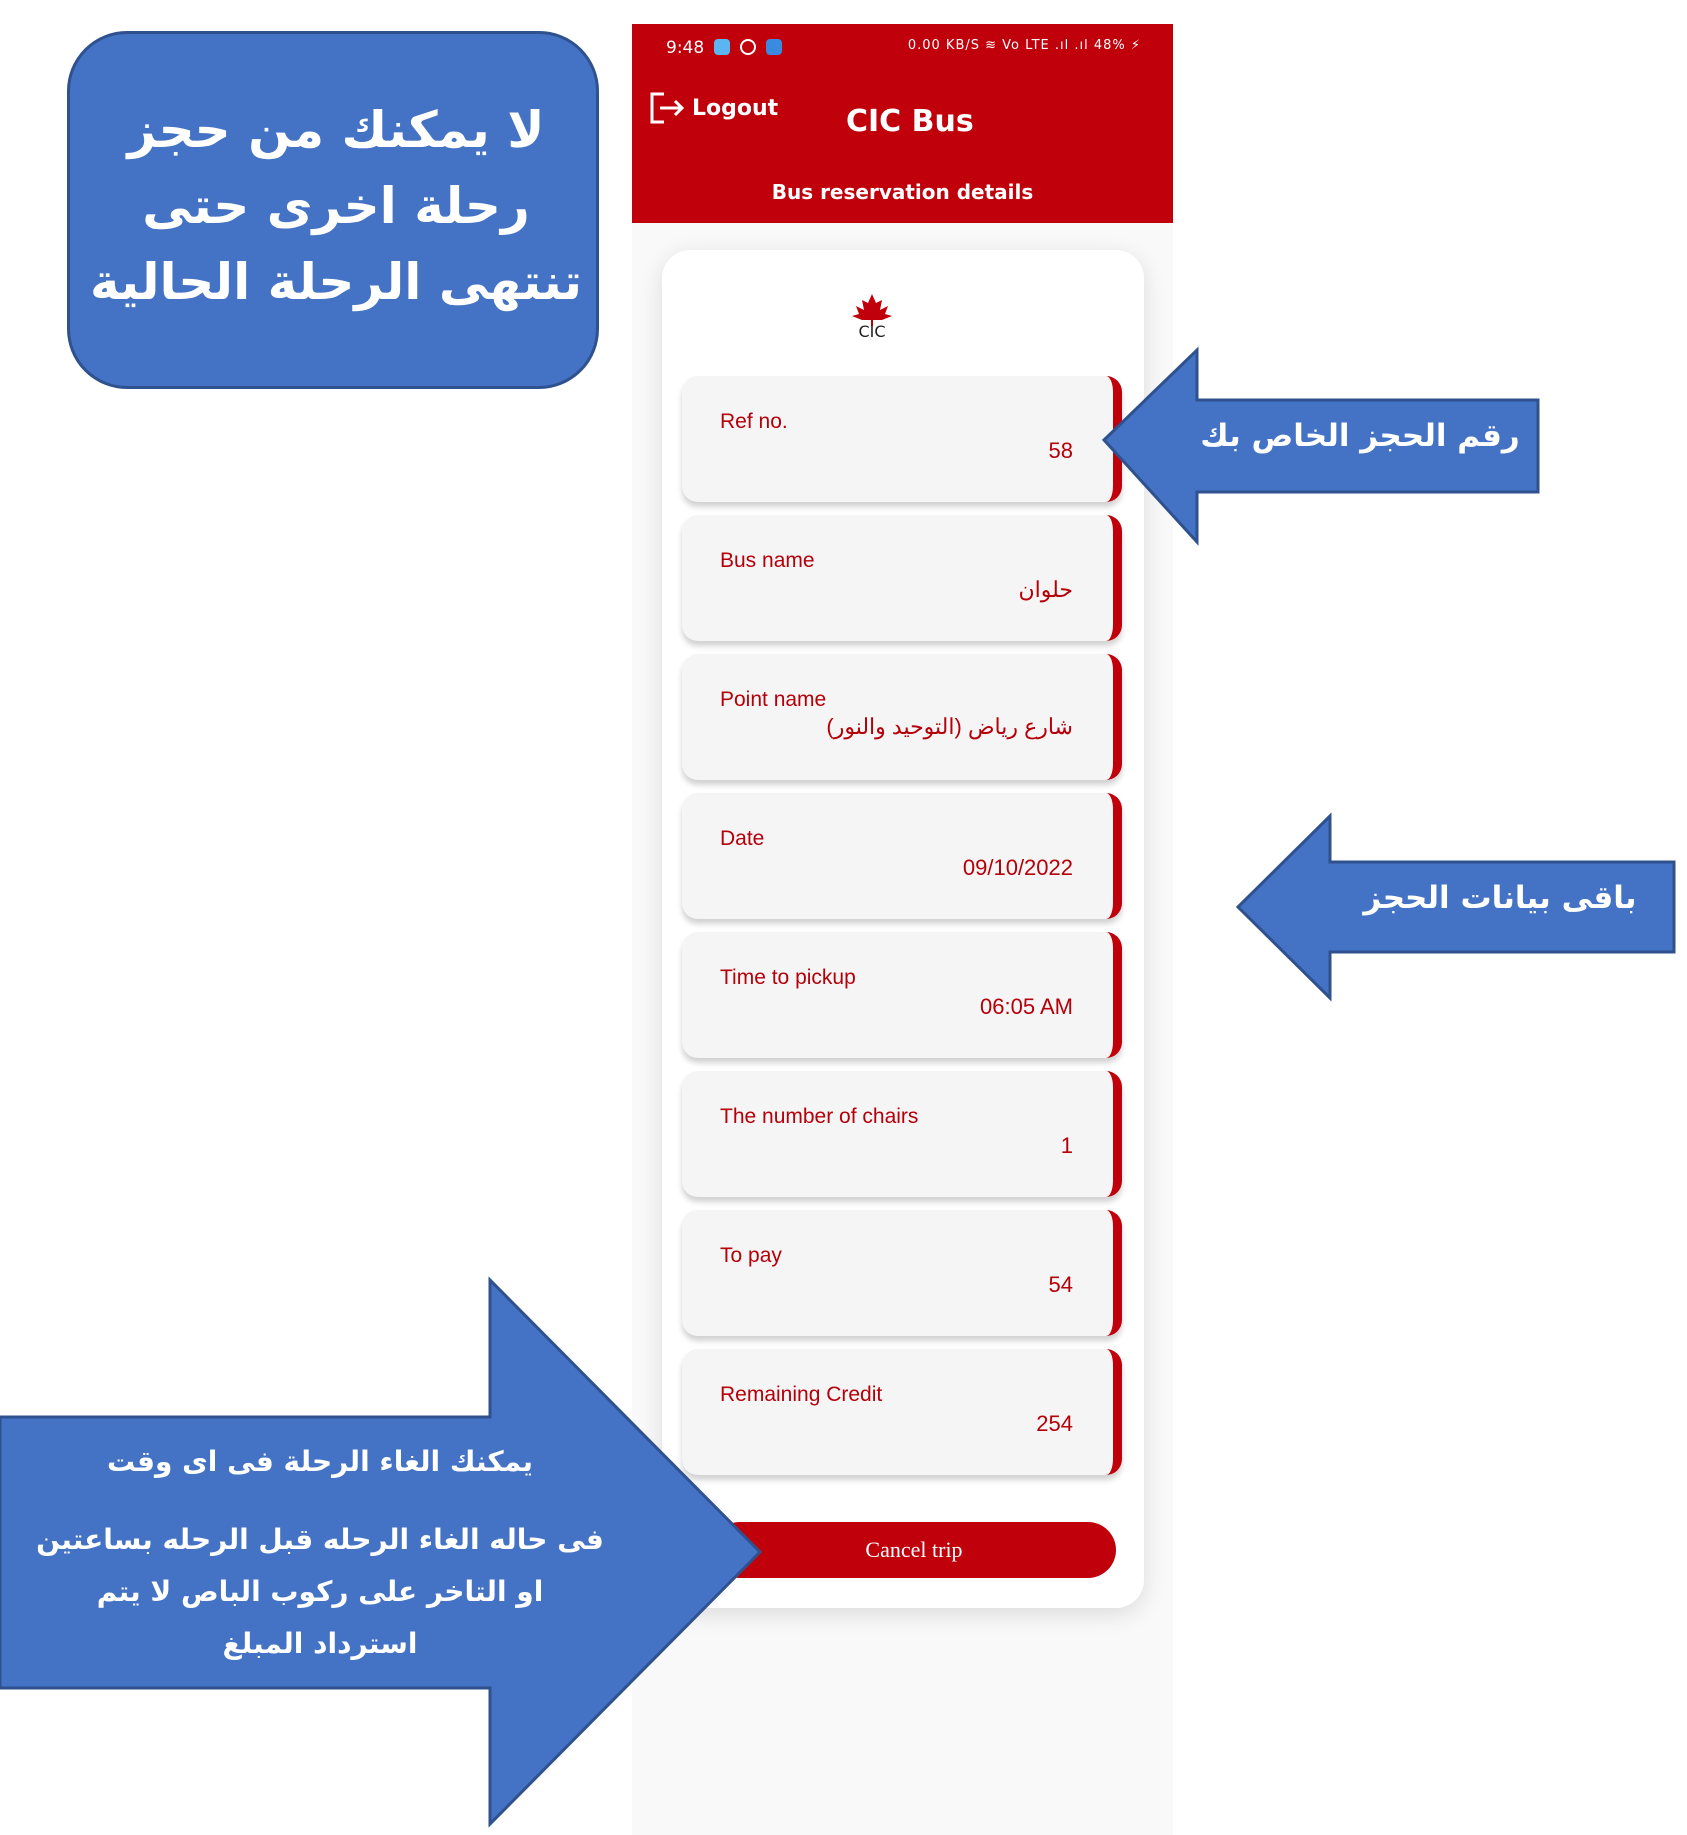  Describe the element at coordinates (1500, 898) in the screenshot. I see `details-arrow-text: باقى بيانات الحجز` at that location.